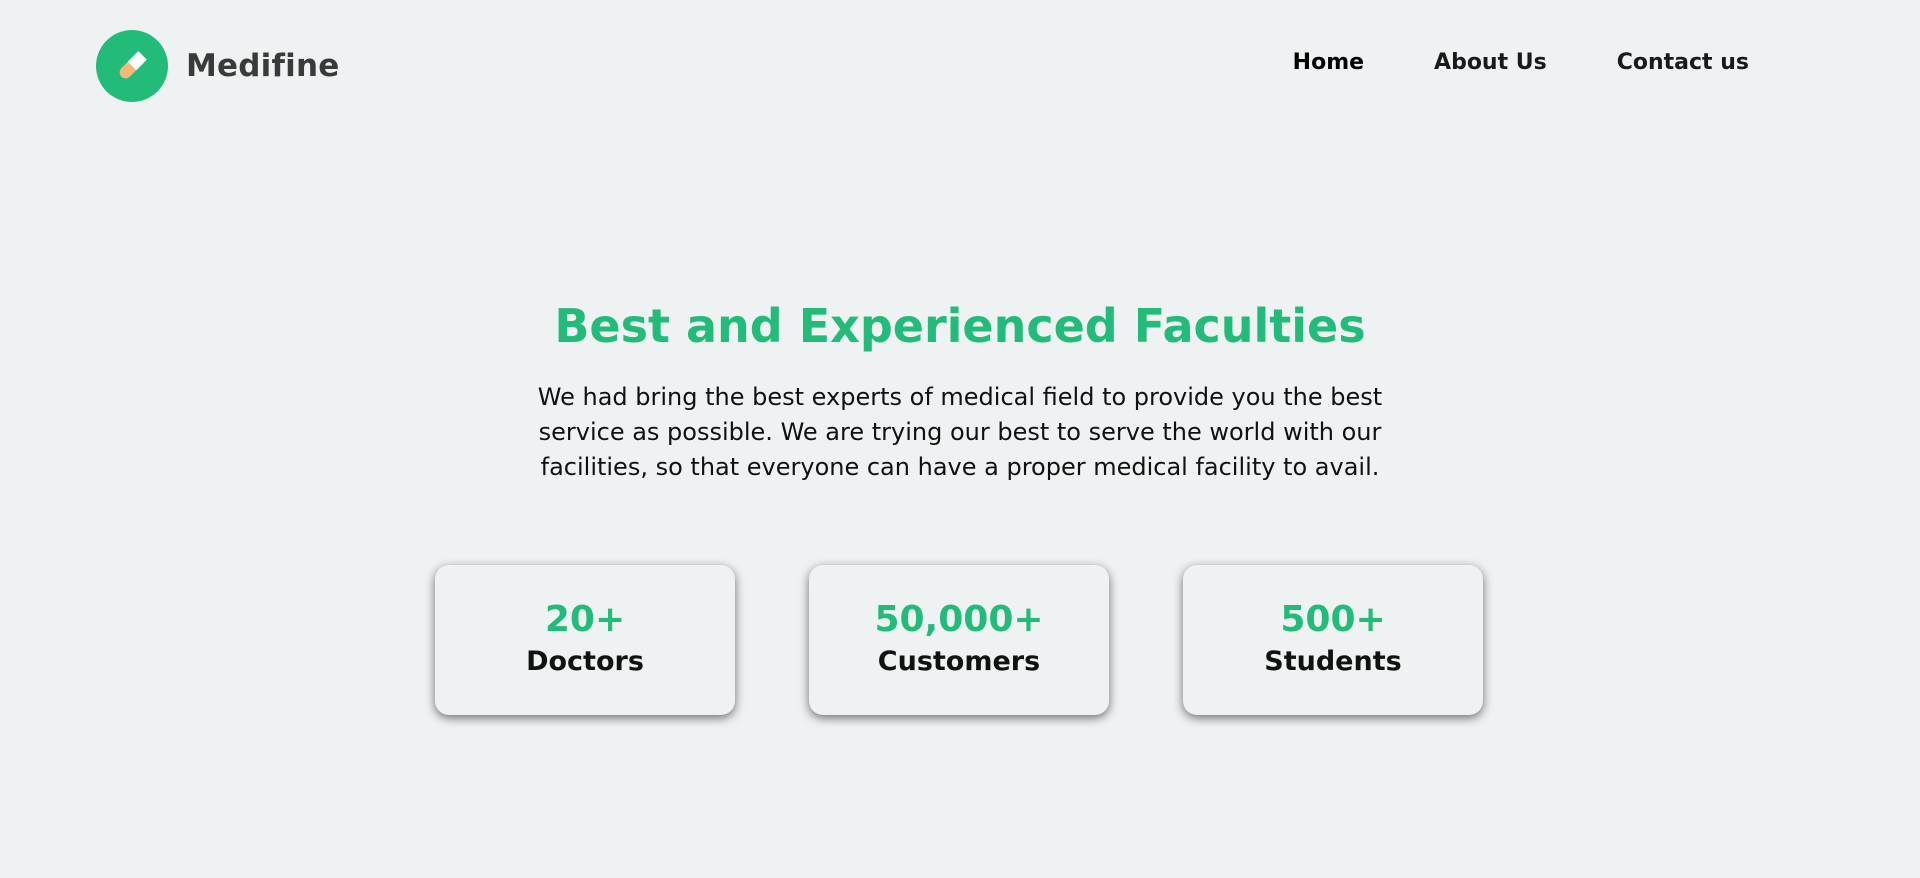 The width and height of the screenshot is (1920, 878). I want to click on stat-value: 50,000+, so click(959, 619).